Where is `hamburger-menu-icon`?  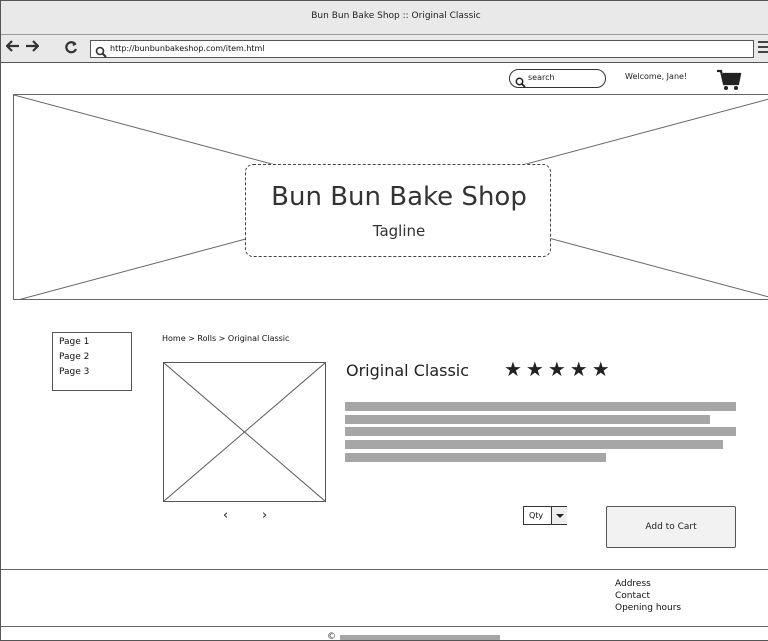
hamburger-menu-icon is located at coordinates (763, 49).